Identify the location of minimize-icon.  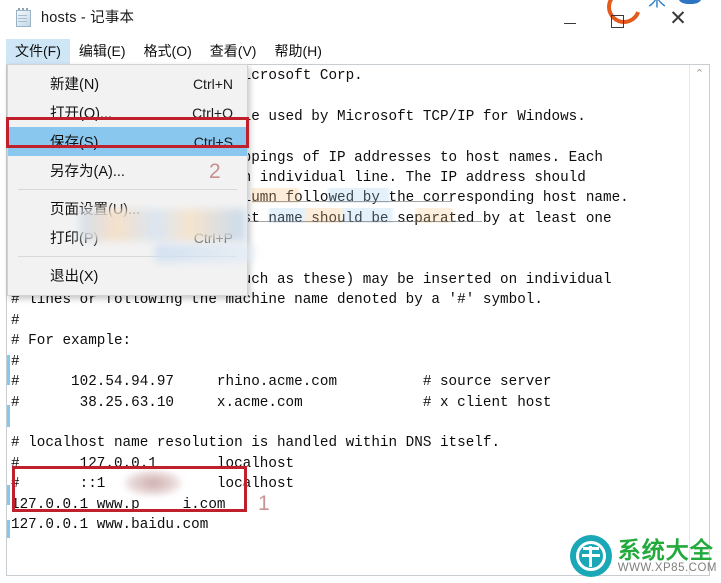
(570, 23).